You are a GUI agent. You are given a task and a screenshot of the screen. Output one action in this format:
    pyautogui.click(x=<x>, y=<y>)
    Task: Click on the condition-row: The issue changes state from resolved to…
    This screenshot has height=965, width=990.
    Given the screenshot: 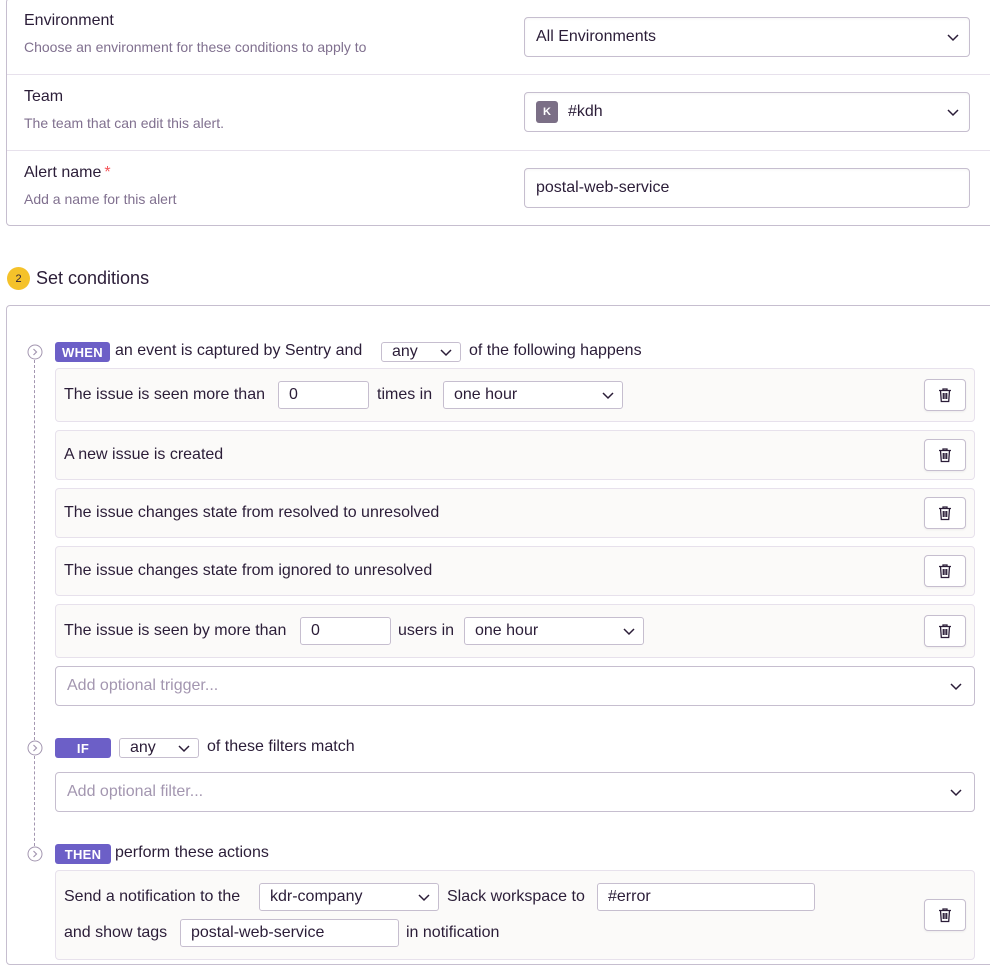 What is the action you would take?
    pyautogui.click(x=515, y=513)
    